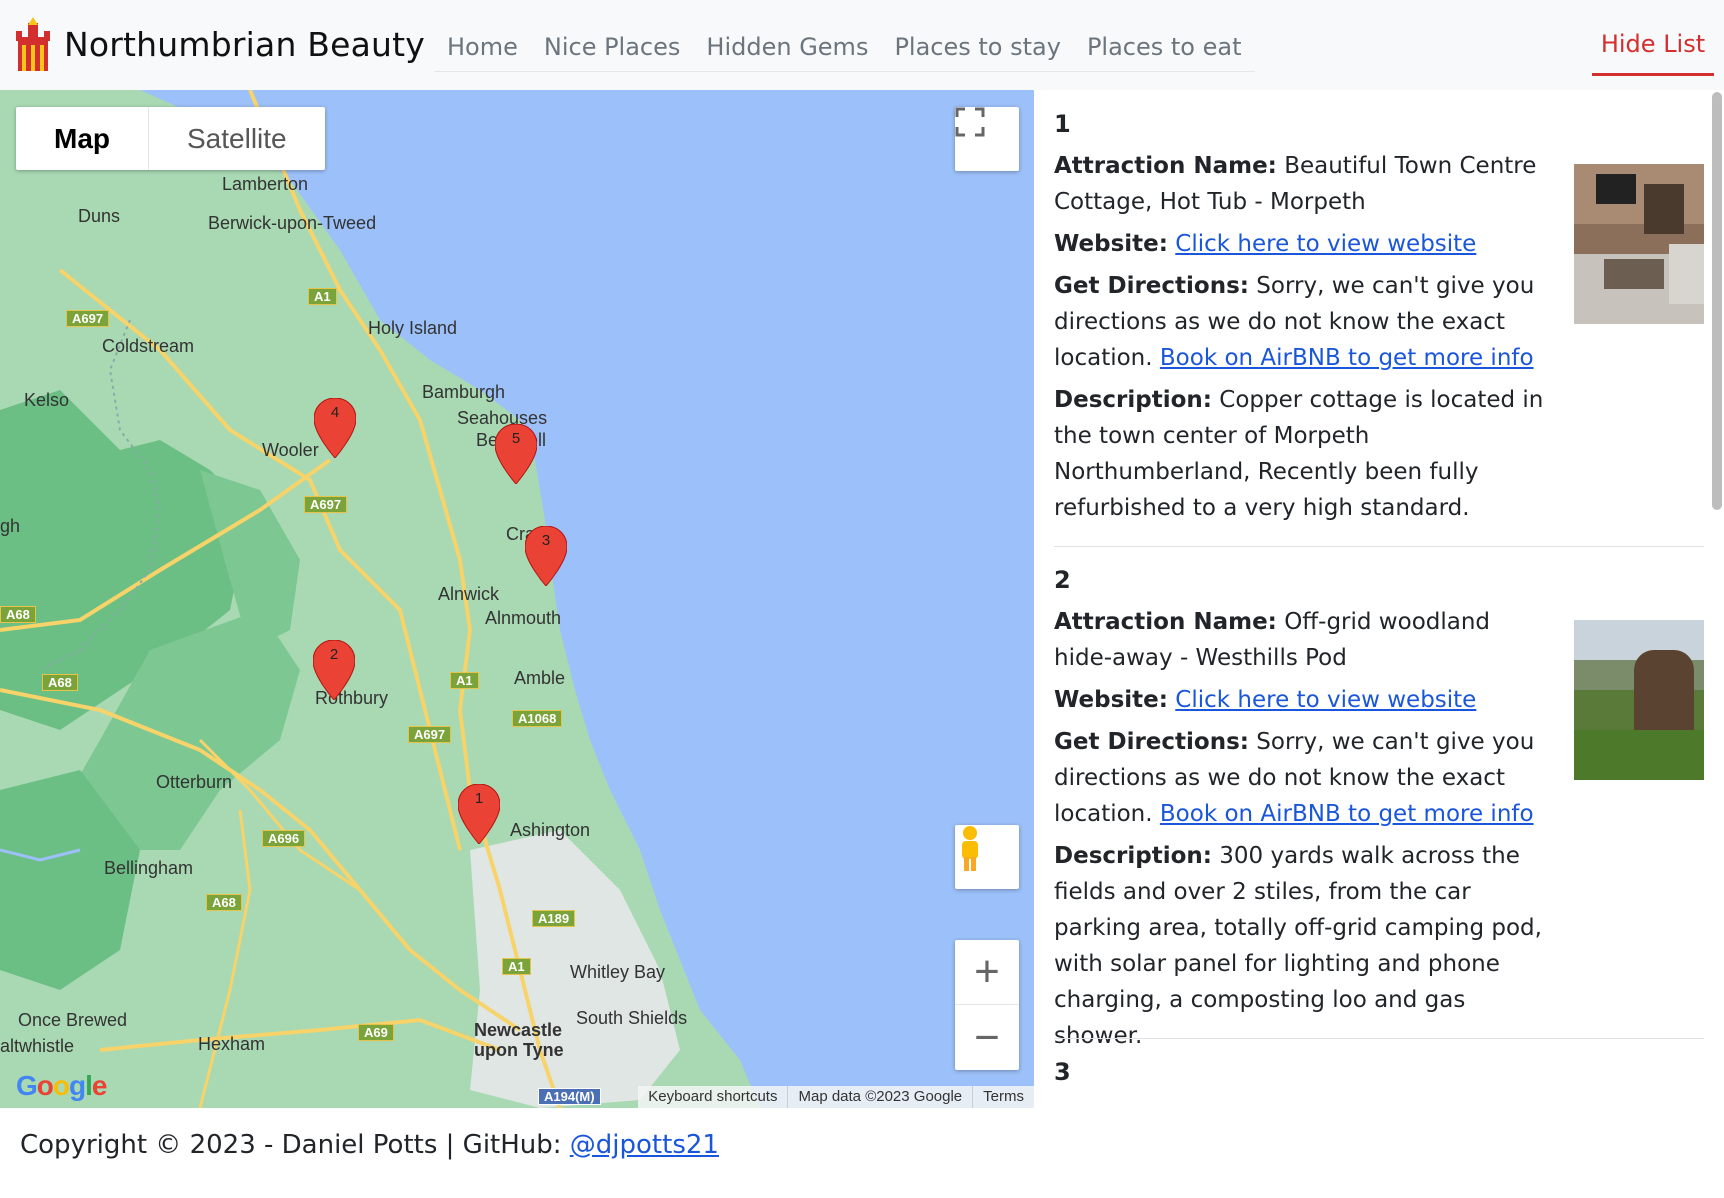  Describe the element at coordinates (516, 454) in the screenshot. I see `map-marker-5: 5` at that location.